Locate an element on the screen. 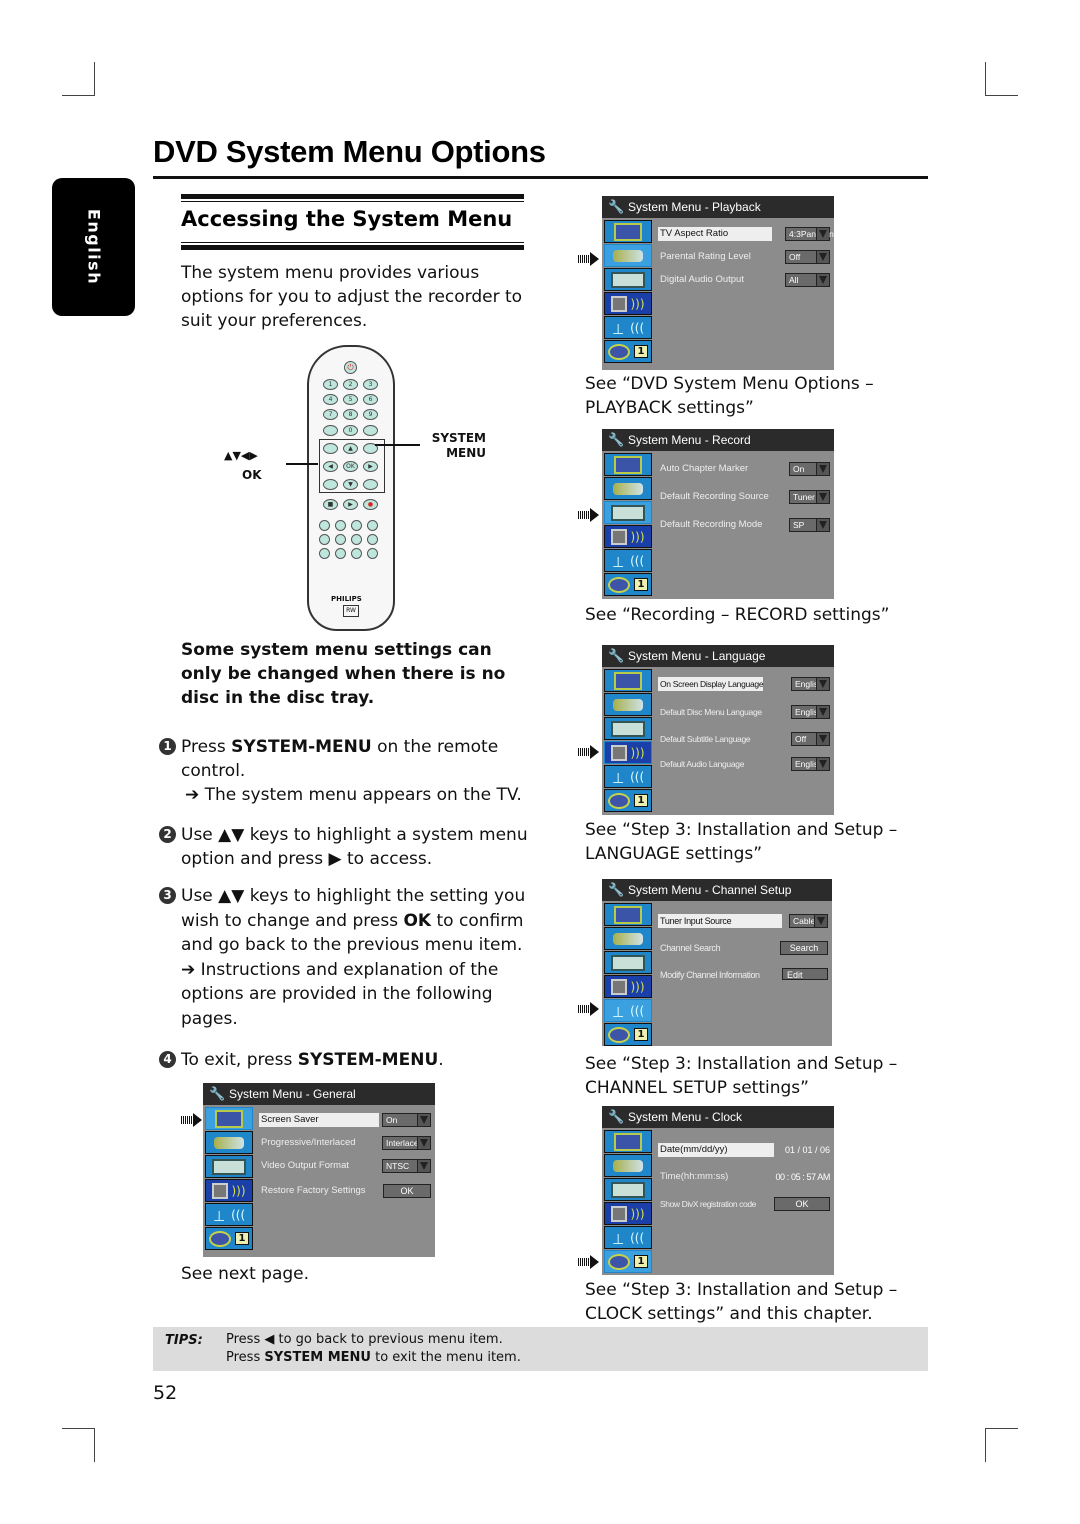  remote-key: ◀ is located at coordinates (330, 466).